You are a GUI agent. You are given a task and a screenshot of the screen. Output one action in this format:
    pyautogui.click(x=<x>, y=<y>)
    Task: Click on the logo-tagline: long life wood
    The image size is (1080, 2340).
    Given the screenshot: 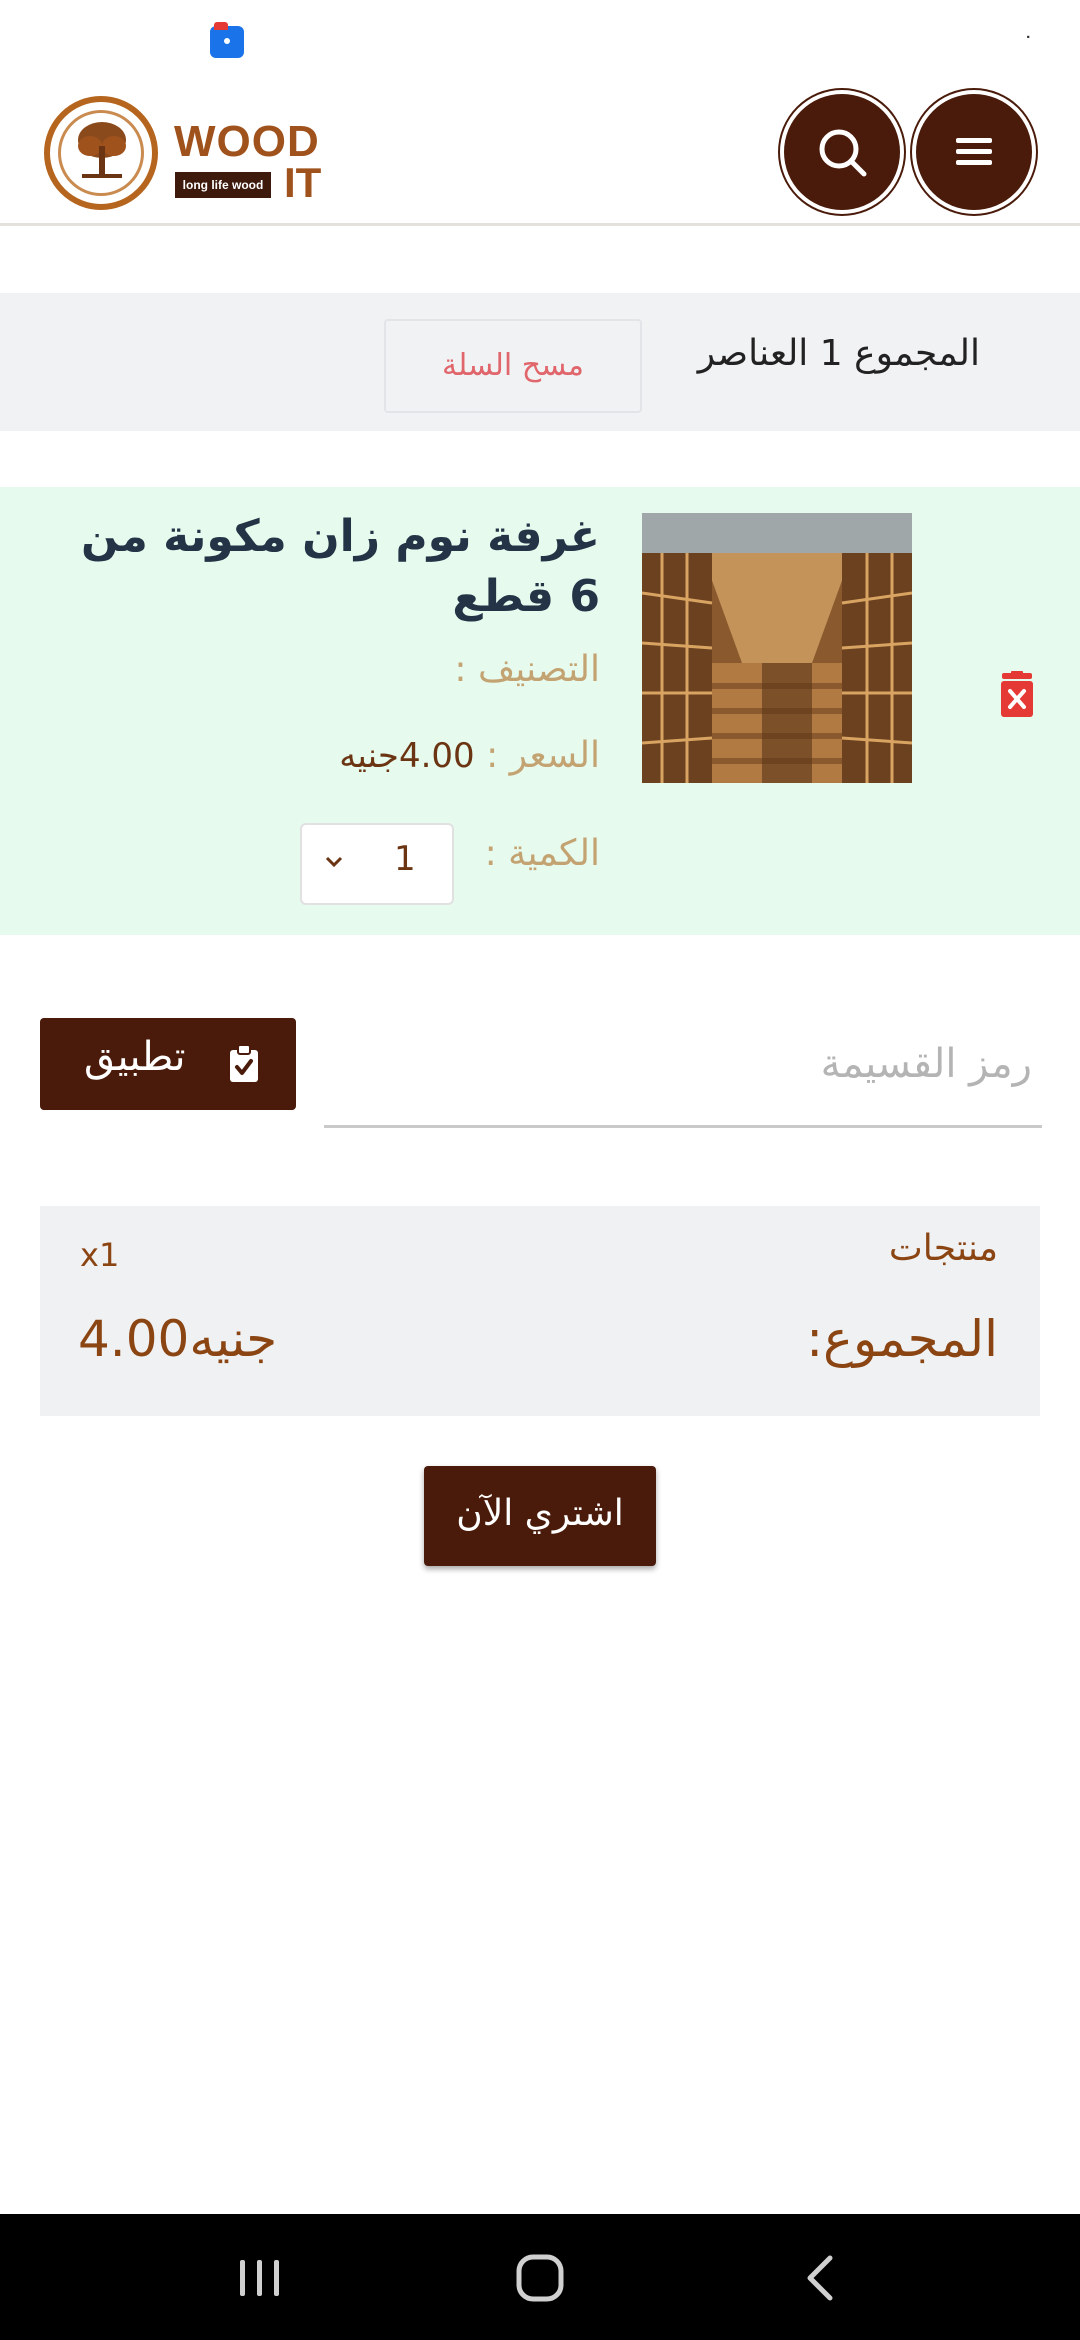 What is the action you would take?
    pyautogui.click(x=223, y=185)
    